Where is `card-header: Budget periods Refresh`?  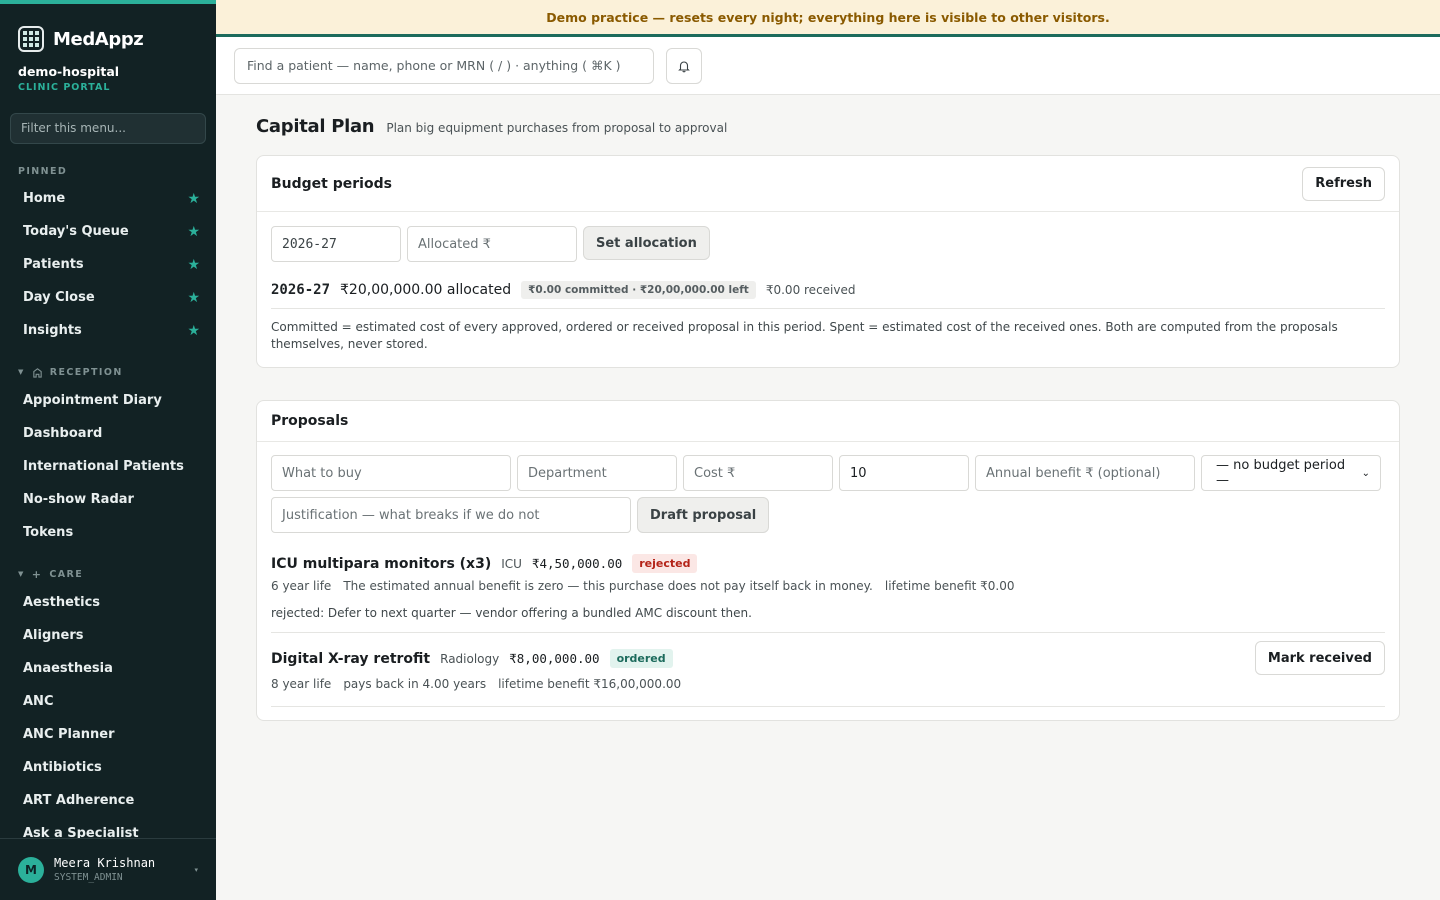
card-header: Budget periods Refresh is located at coordinates (828, 184).